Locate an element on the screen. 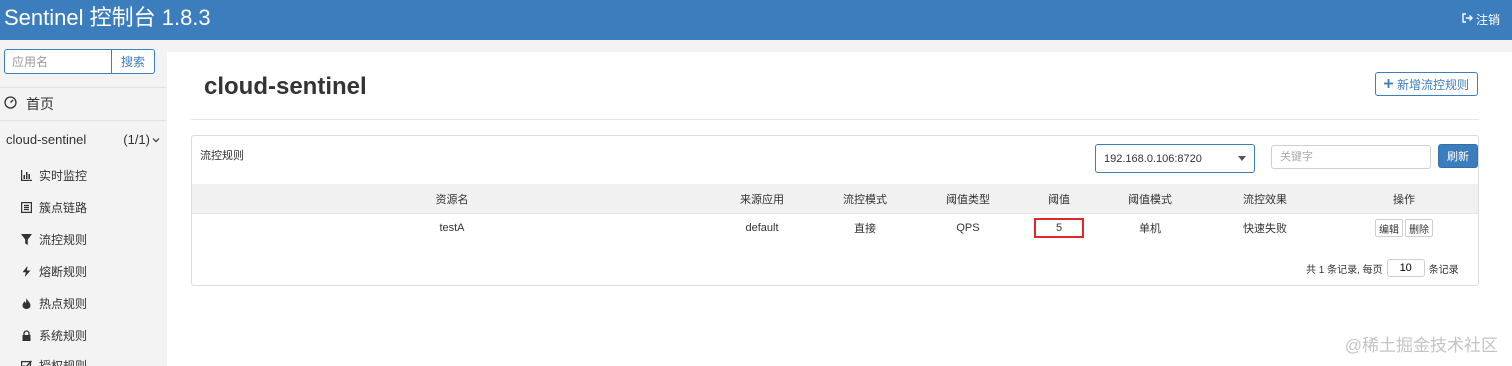  check-icon is located at coordinates (26, 363).